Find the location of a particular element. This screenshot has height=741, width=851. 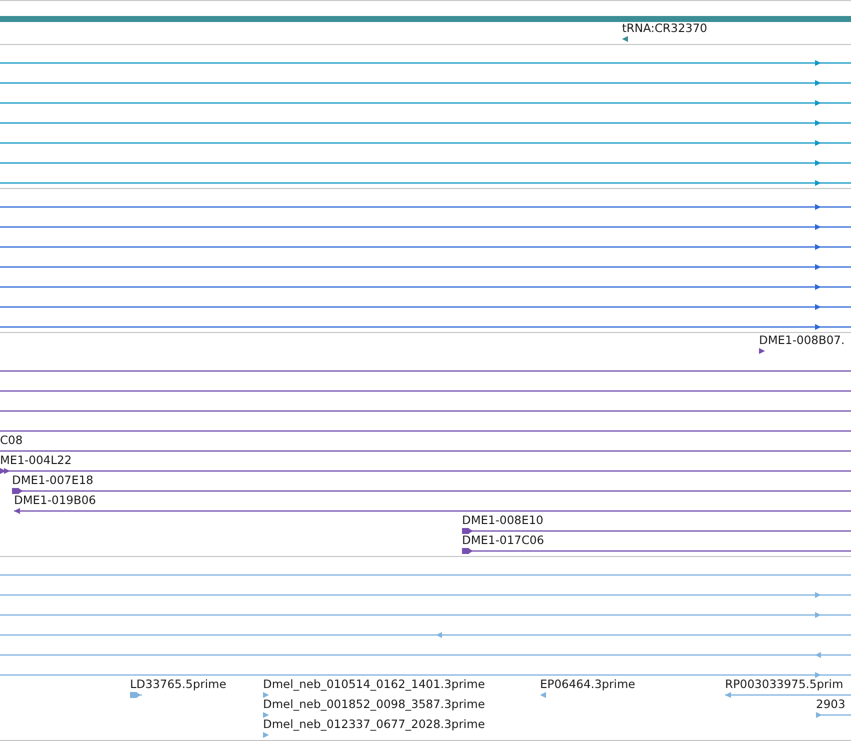

feature-label: DME1-008B07. is located at coordinates (802, 340).